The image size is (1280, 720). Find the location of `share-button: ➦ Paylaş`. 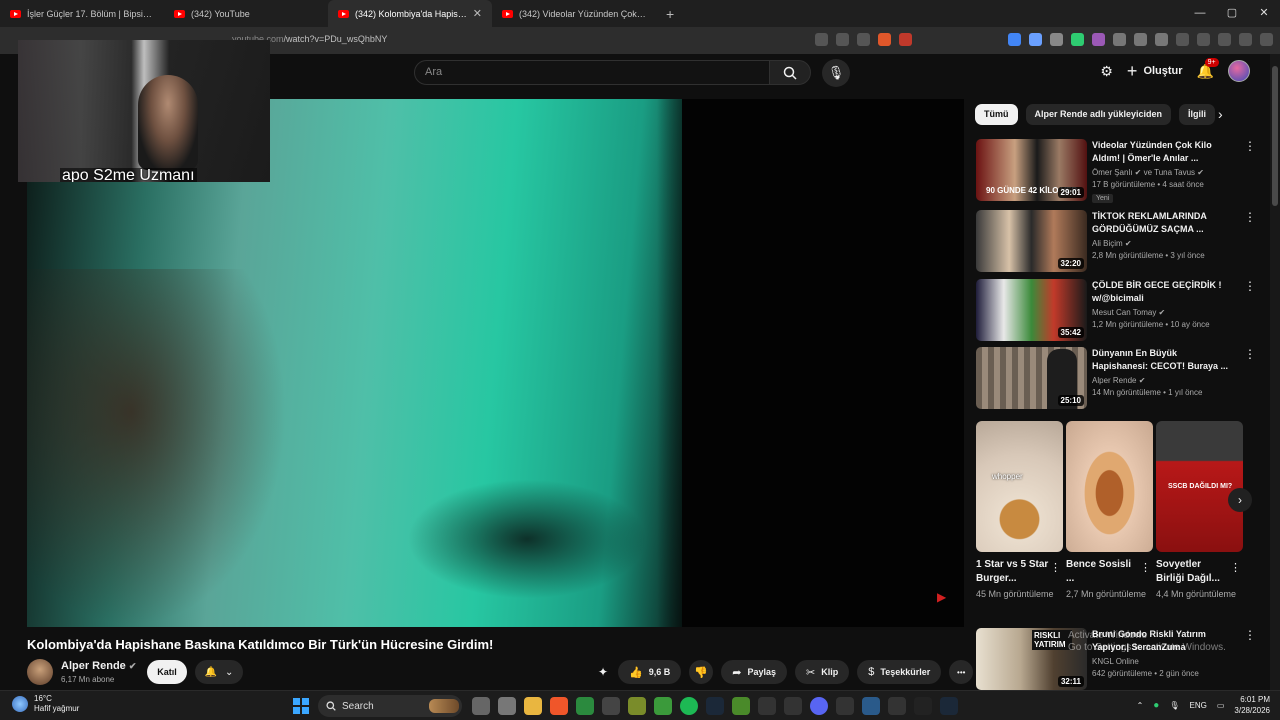

share-button: ➦ Paylaş is located at coordinates (754, 672).